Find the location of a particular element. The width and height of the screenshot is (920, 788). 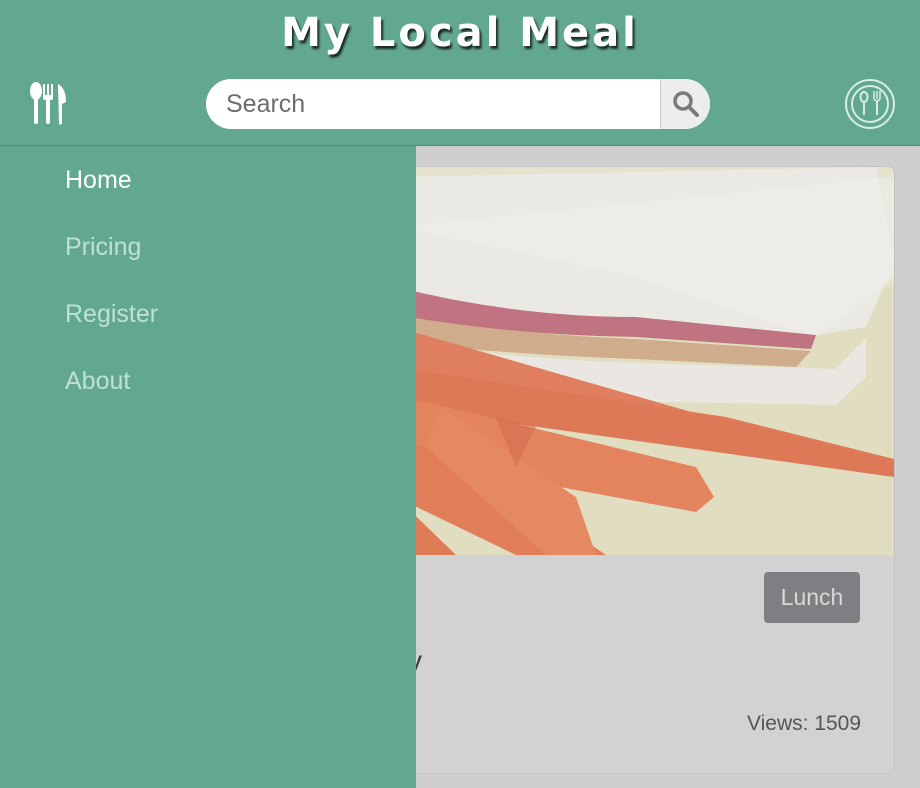

search-bar is located at coordinates (458, 104).